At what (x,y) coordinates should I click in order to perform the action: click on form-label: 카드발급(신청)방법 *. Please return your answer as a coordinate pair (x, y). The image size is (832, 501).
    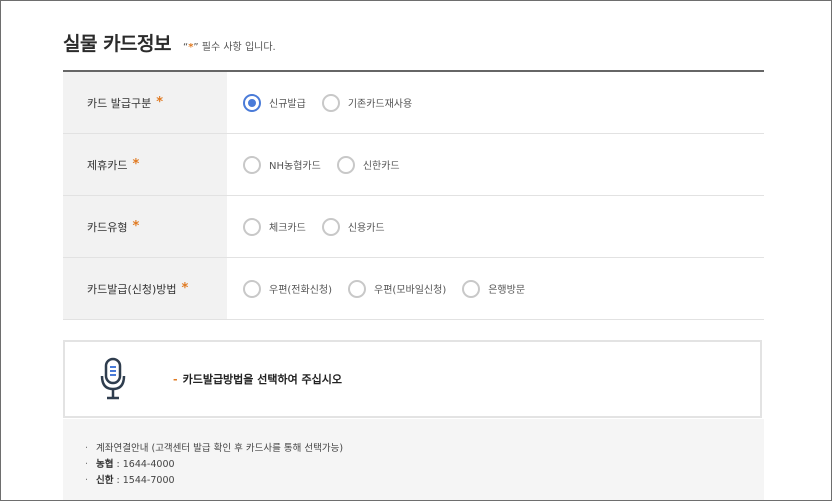
    Looking at the image, I should click on (145, 288).